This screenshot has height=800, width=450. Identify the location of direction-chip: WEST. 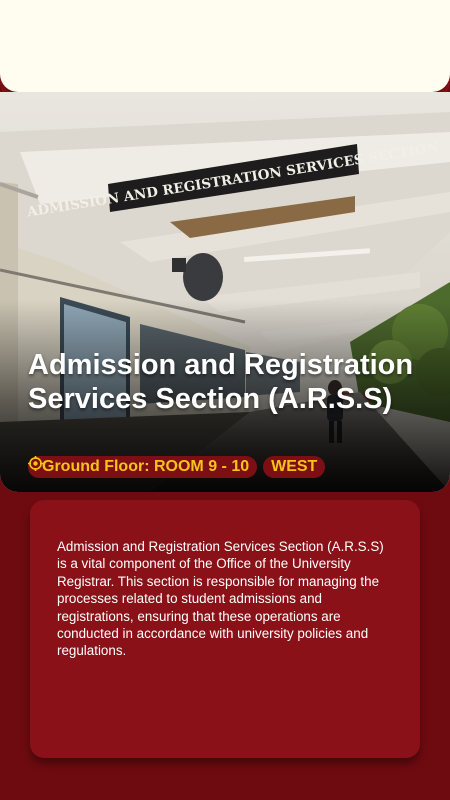
(294, 467).